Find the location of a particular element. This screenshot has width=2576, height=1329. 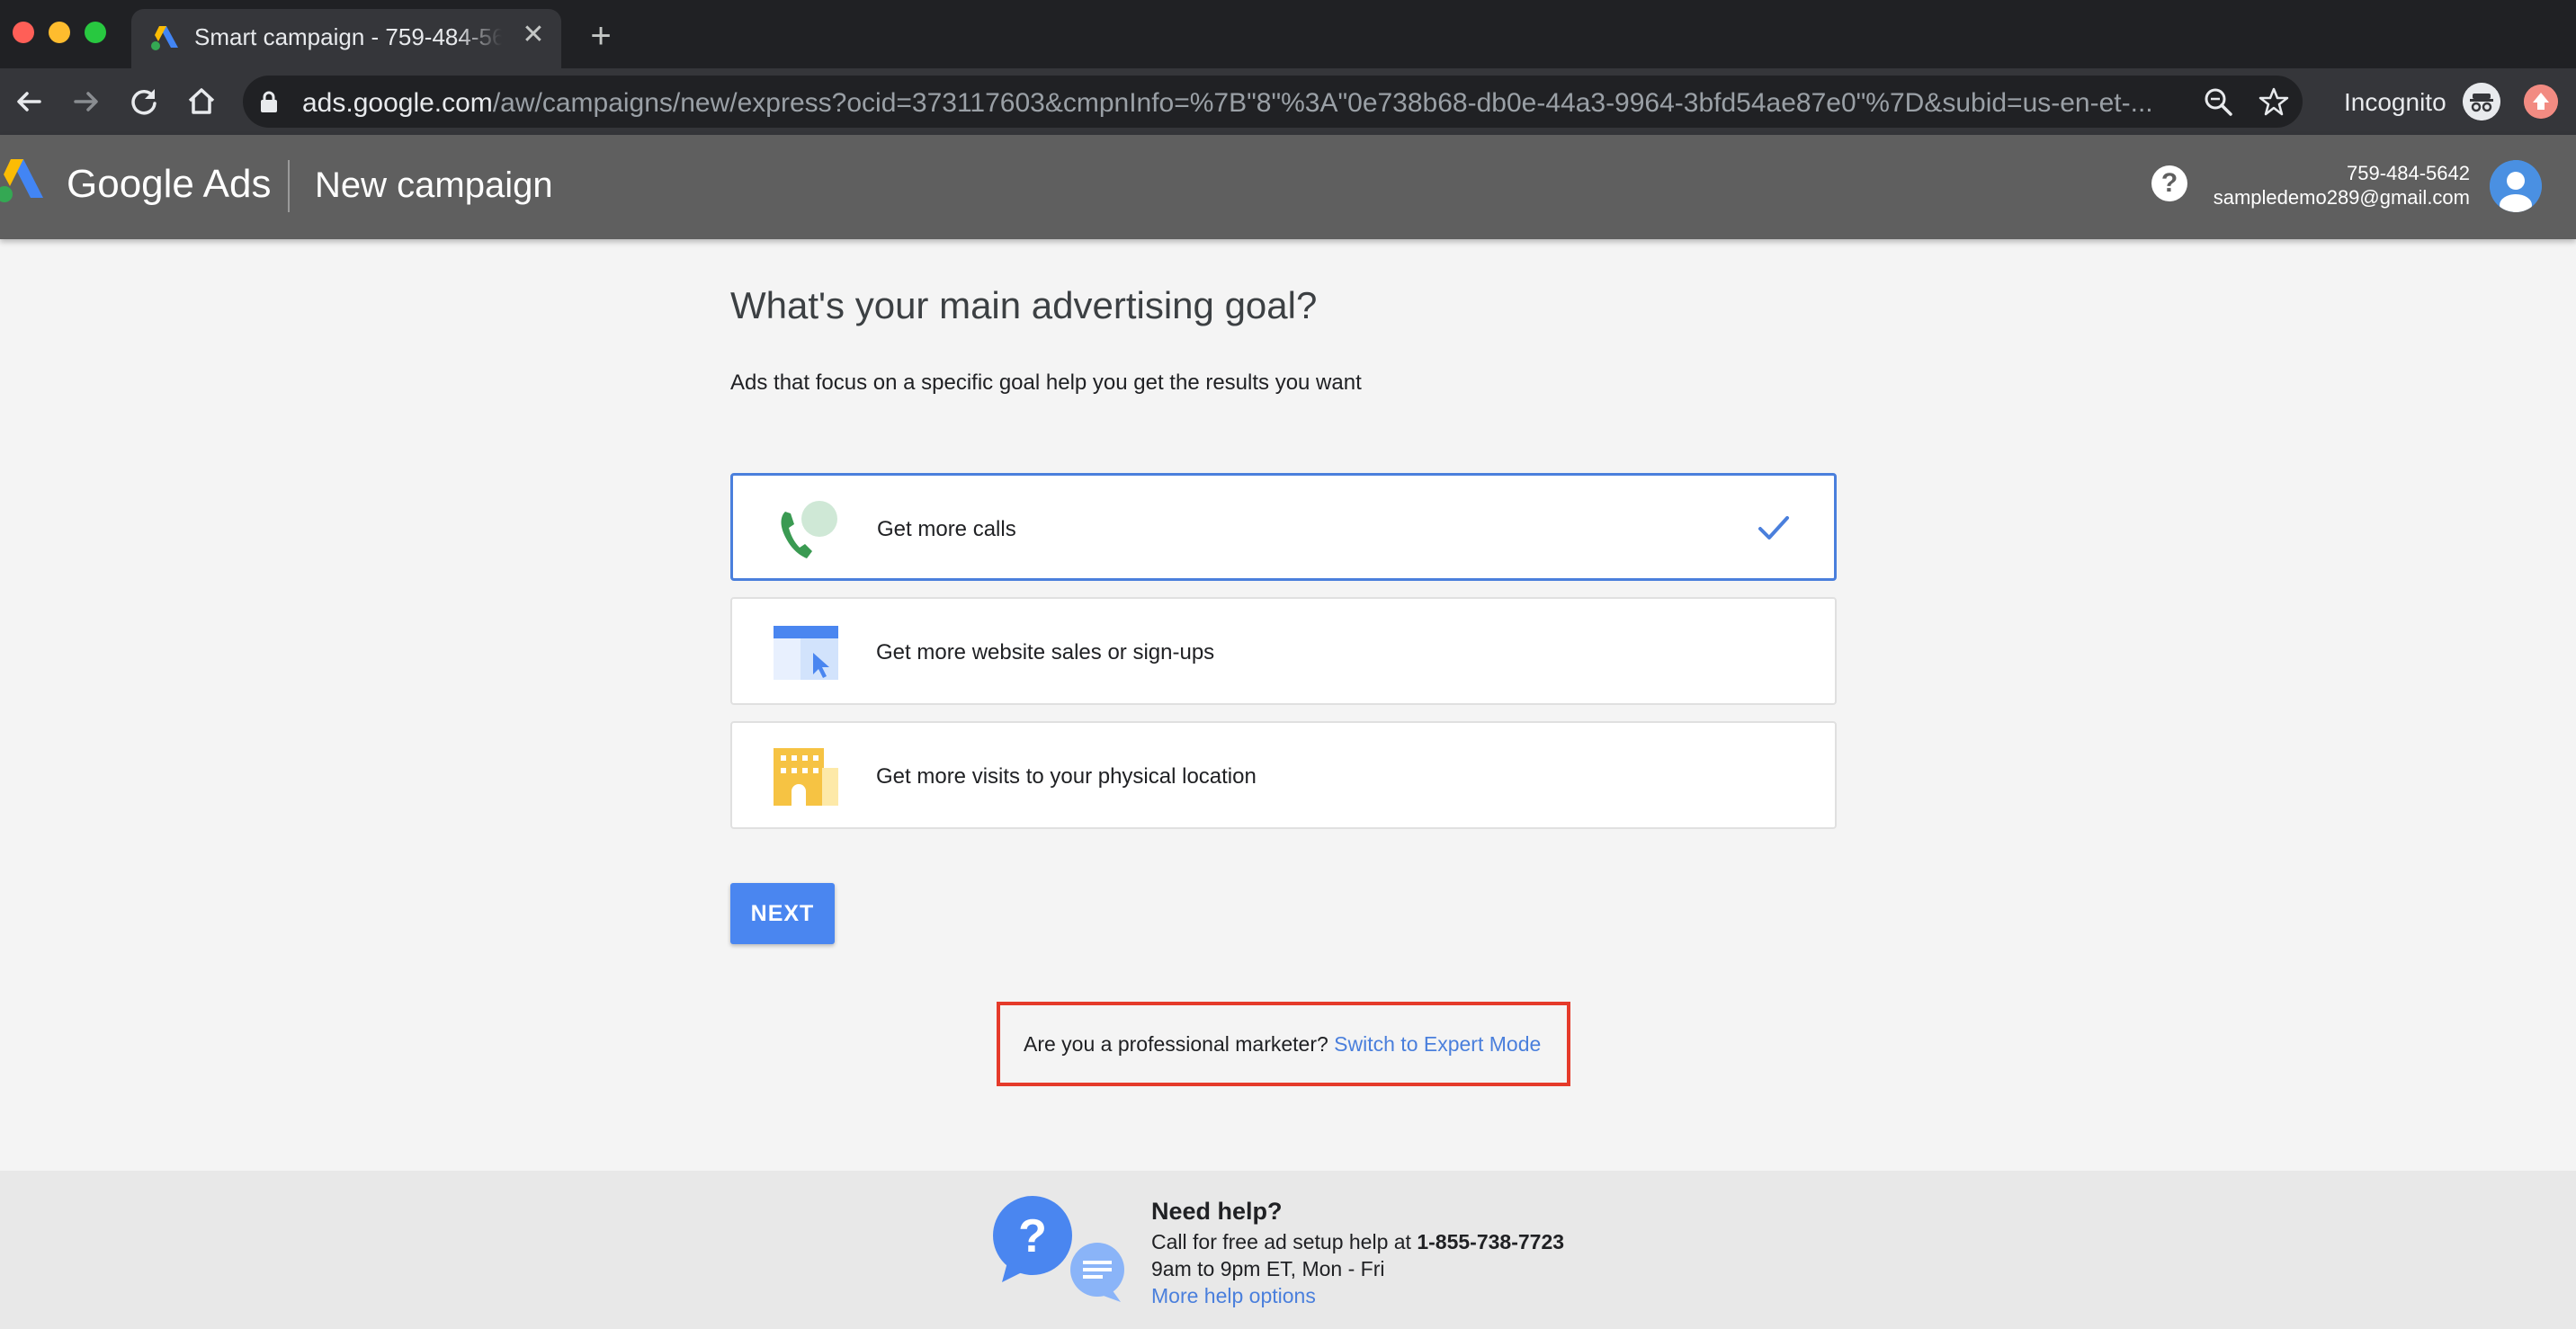

lock-icon is located at coordinates (269, 102).